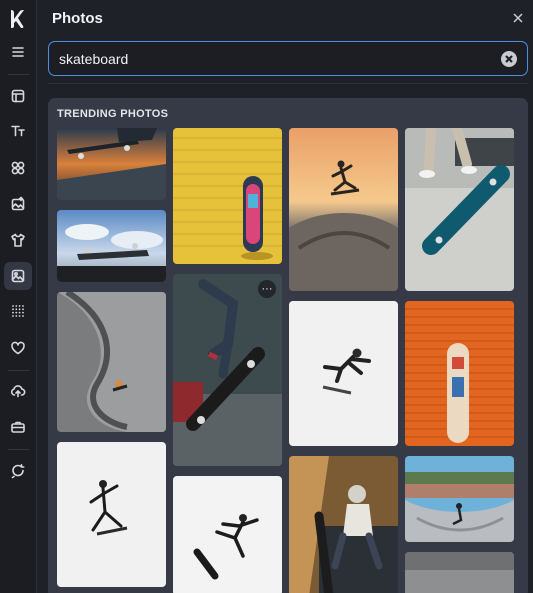  I want to click on upload-image-icon, so click(18, 204).